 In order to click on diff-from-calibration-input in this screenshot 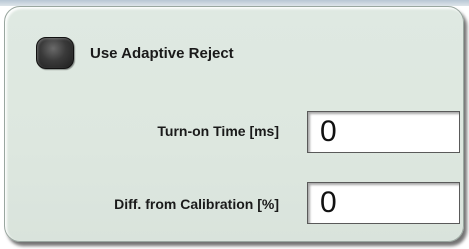, I will do `click(383, 203)`.